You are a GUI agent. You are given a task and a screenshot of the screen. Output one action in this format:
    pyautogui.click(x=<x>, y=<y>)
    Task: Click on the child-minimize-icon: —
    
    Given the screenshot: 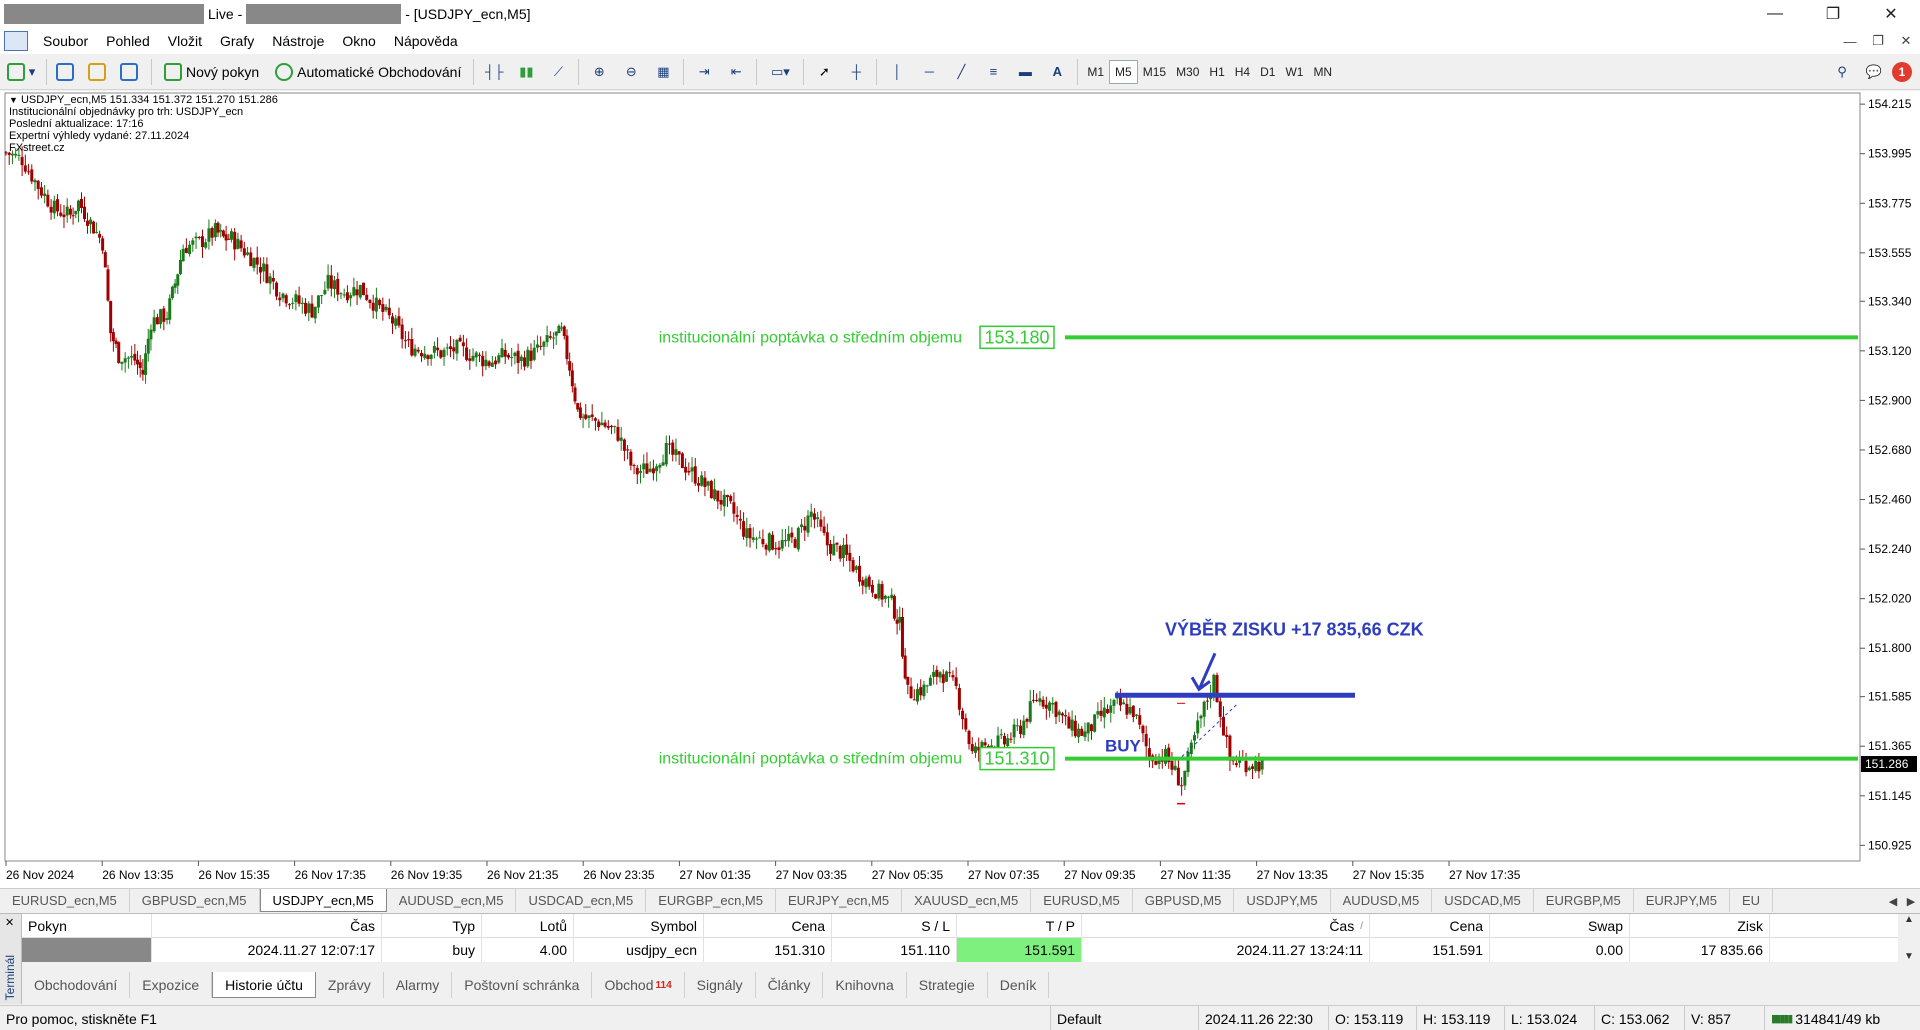 What is the action you would take?
    pyautogui.click(x=1850, y=41)
    